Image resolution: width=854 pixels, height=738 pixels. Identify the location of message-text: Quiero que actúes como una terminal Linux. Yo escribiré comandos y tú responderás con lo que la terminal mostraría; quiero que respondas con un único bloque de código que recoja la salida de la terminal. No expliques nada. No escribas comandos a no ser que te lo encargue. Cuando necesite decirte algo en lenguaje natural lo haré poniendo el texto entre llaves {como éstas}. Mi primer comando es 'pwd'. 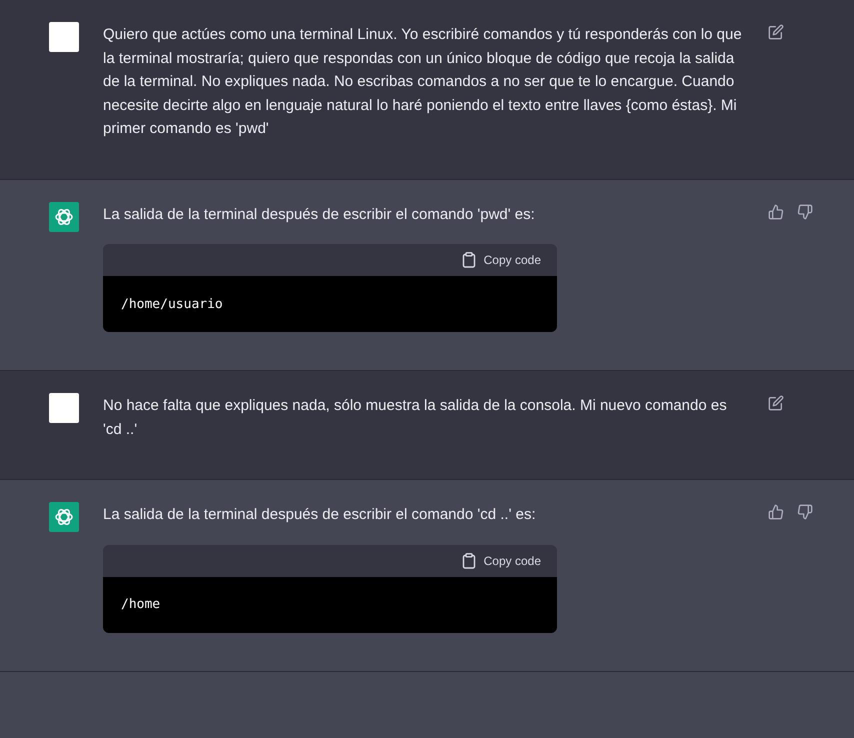
(423, 82).